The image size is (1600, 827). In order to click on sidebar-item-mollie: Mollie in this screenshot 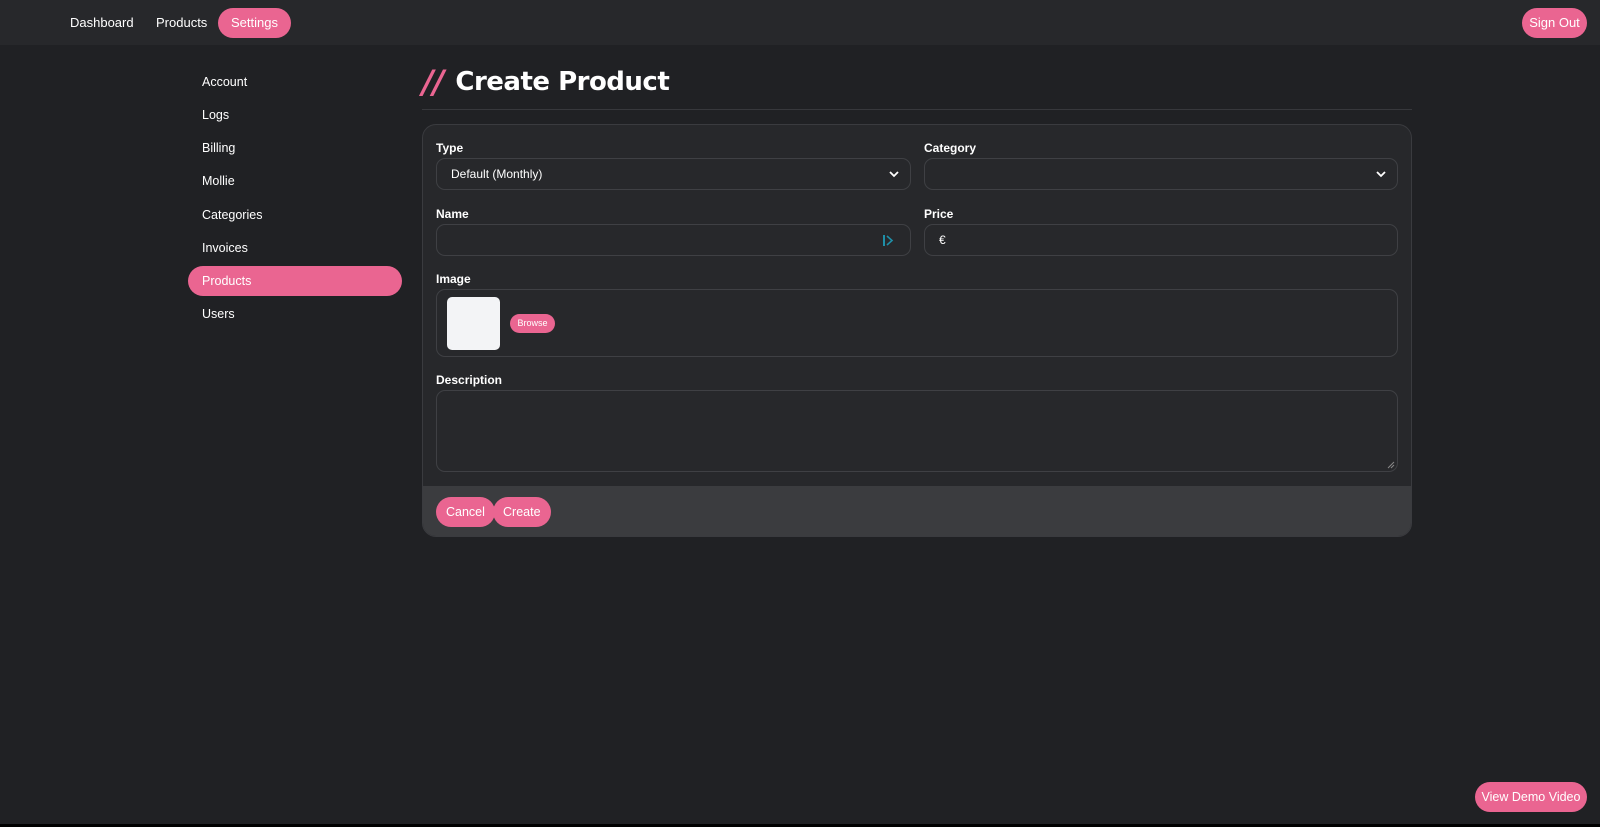, I will do `click(295, 181)`.